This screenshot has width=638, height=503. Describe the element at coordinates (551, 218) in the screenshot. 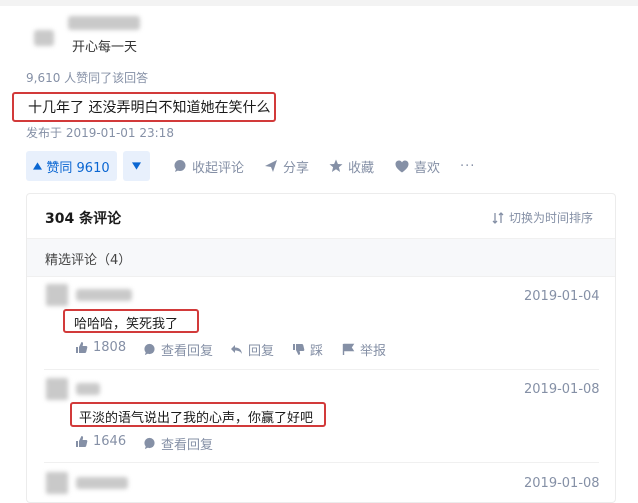

I see `sort-toggle-label: 切换为时间排序` at that location.